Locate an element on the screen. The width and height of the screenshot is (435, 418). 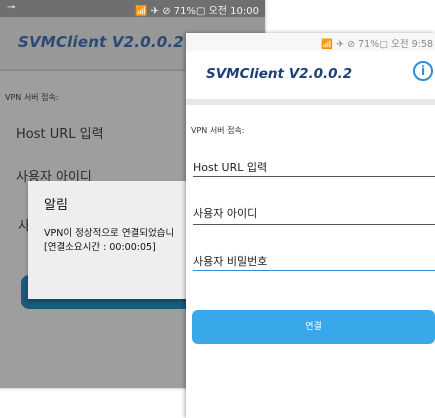
front-status-bar: 📶 ✈ ⊘ 71%▢ 오전 9:58 is located at coordinates (310, 42).